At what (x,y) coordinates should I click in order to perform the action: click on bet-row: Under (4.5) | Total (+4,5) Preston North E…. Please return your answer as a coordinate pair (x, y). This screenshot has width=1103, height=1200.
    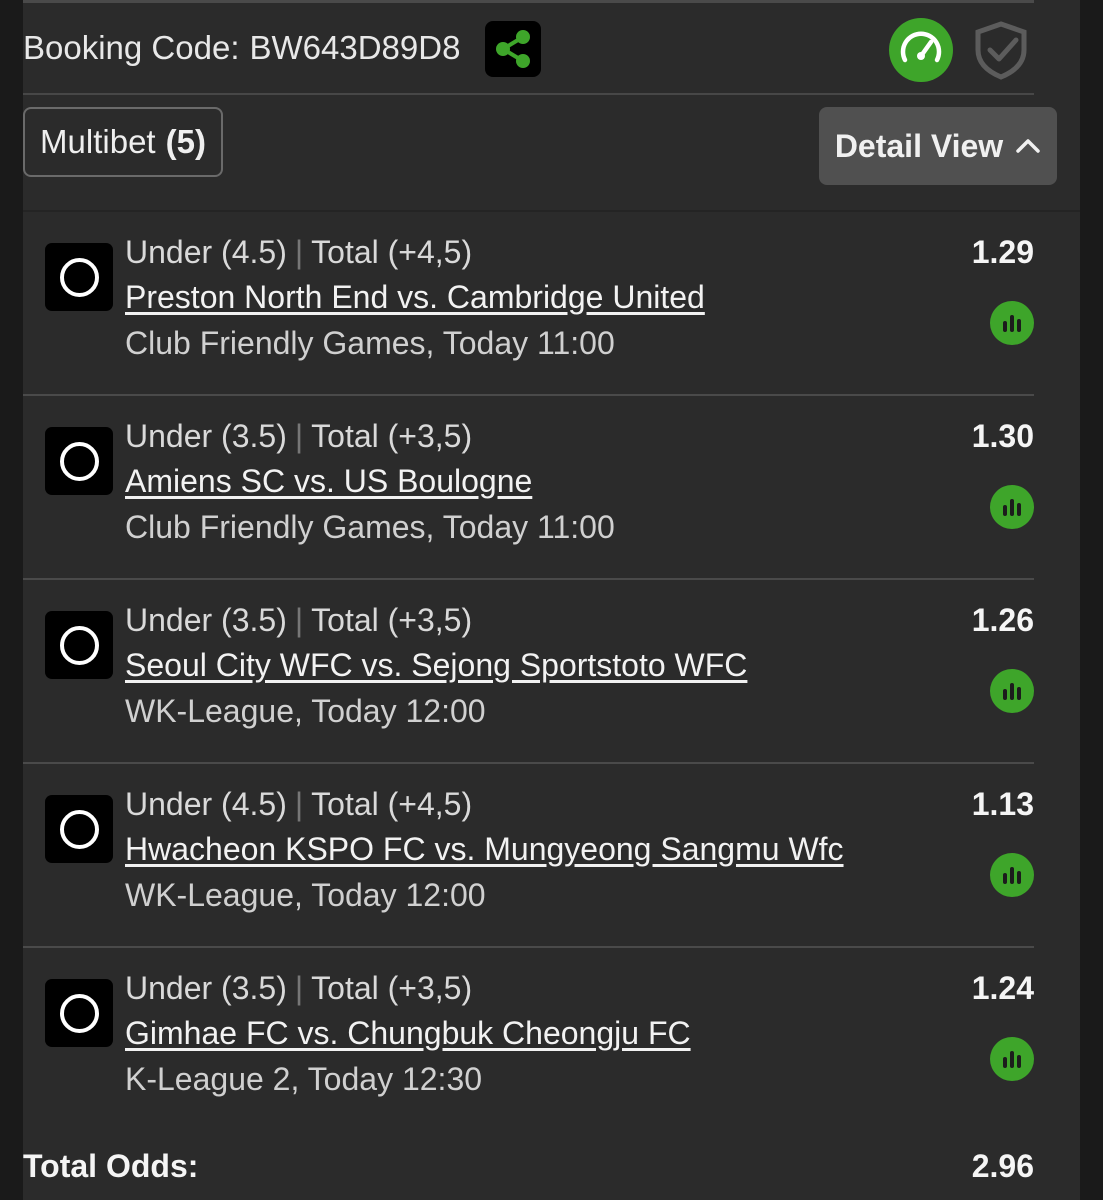
    Looking at the image, I should click on (528, 304).